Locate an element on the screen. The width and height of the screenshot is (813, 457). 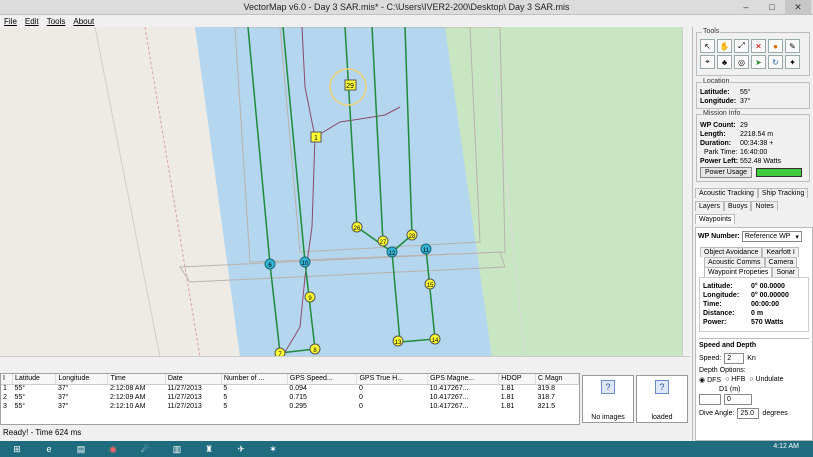
compass-icon: ✶ is located at coordinates (273, 449).